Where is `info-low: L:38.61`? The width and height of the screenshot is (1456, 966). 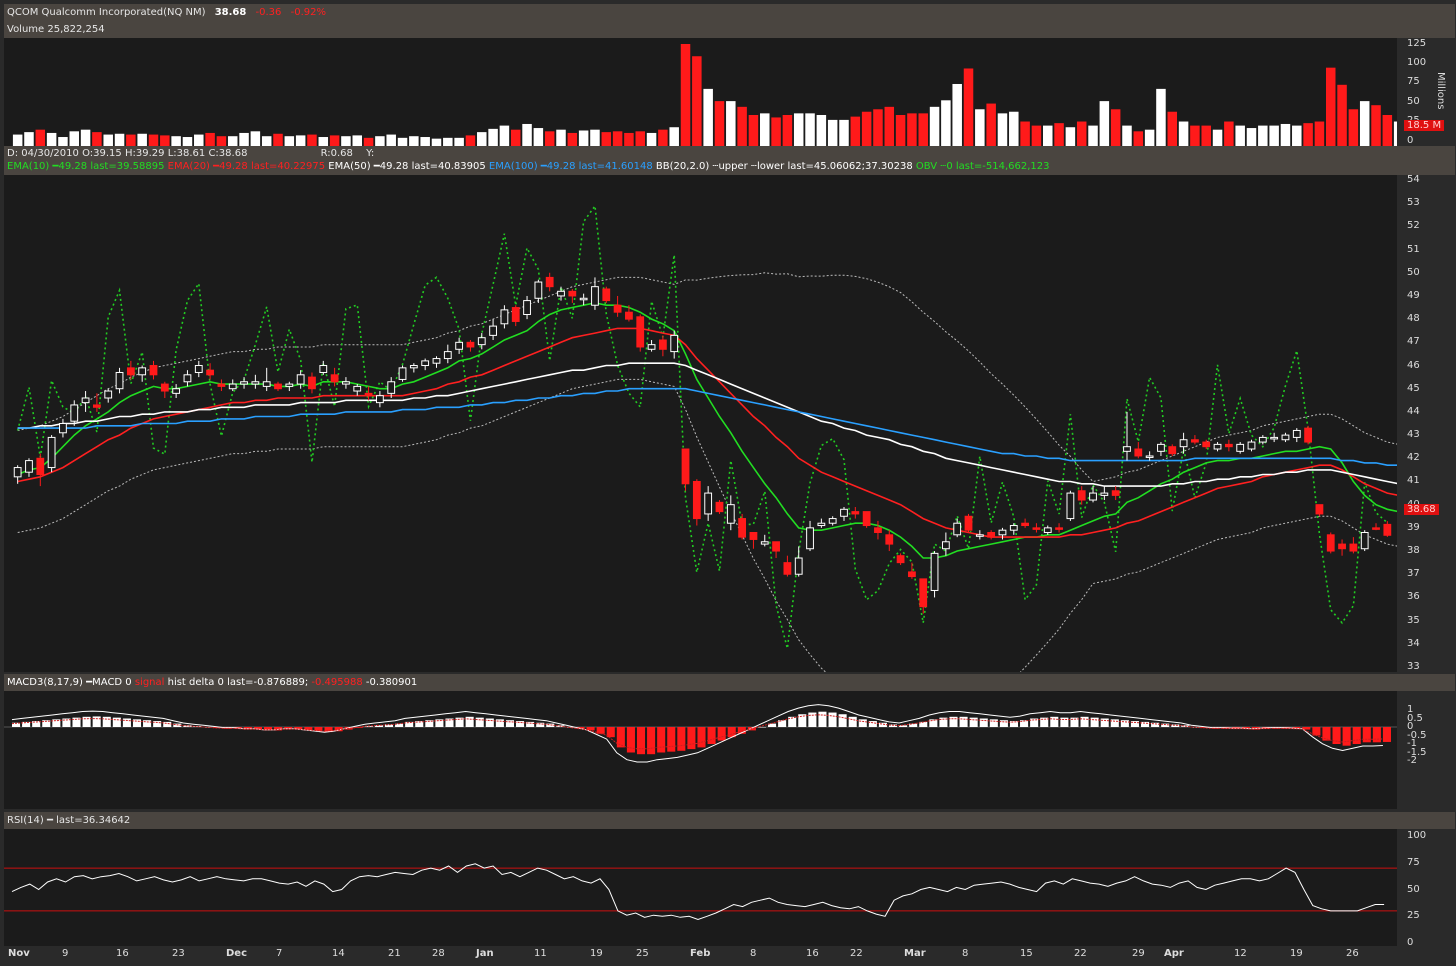 info-low: L:38.61 is located at coordinates (186, 153).